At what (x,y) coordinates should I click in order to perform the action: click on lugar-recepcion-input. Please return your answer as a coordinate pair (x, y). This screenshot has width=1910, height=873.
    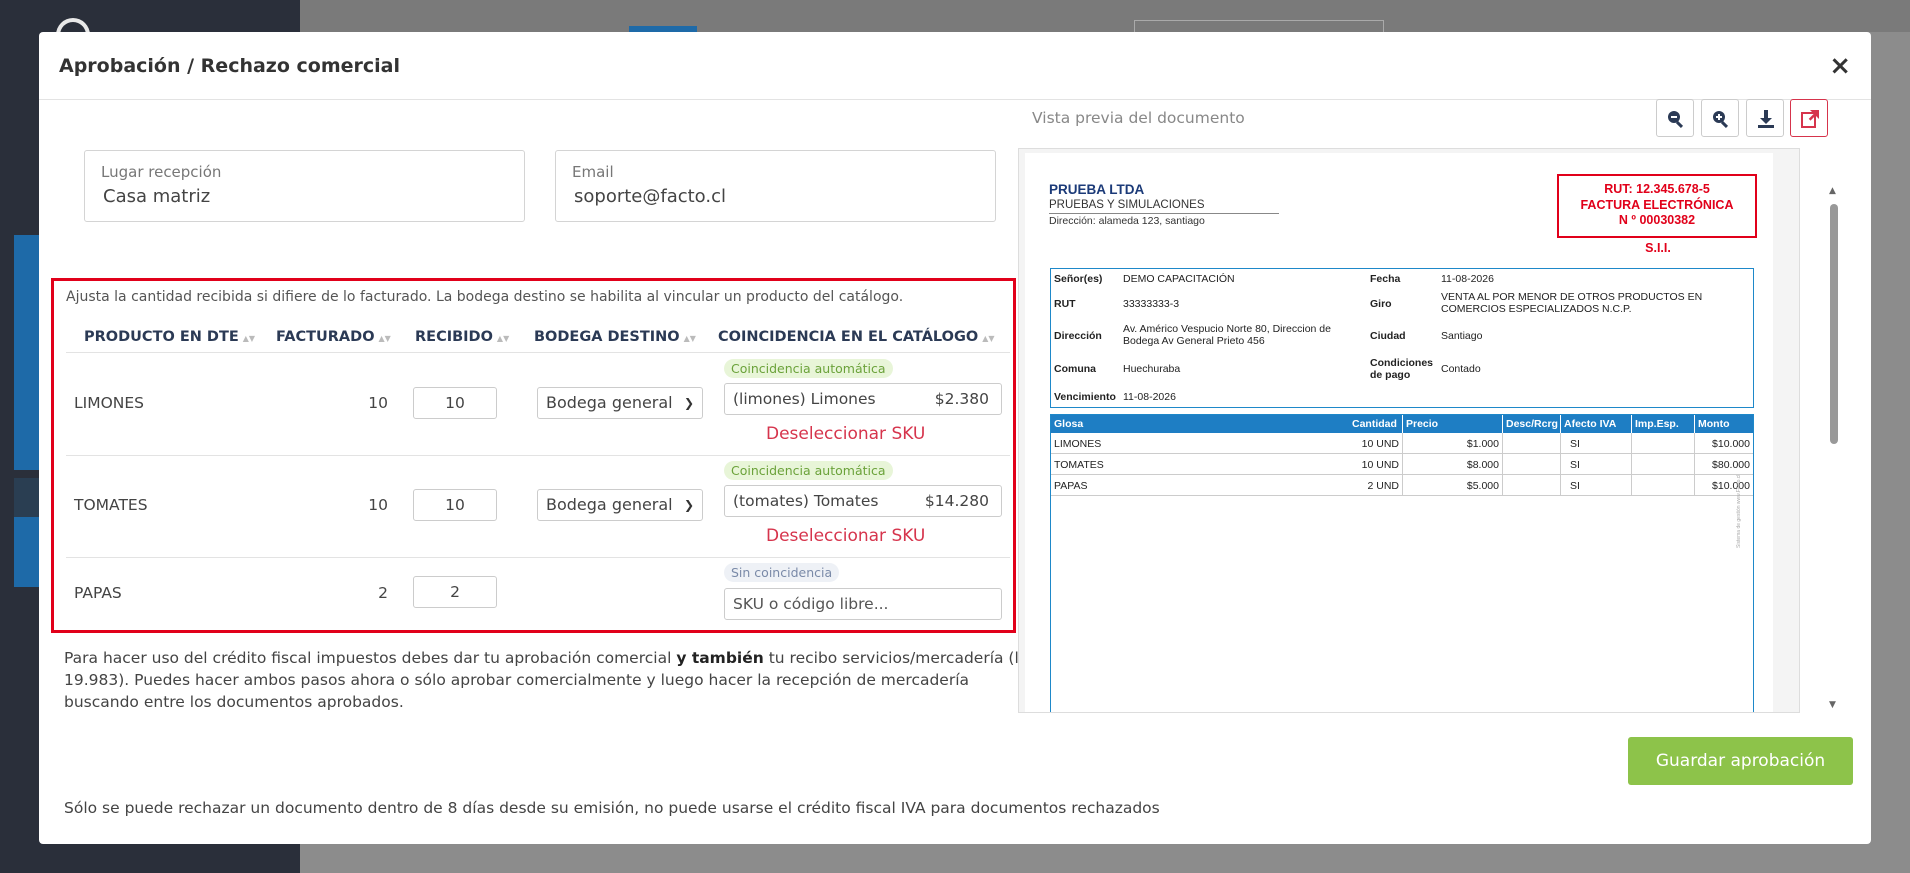
    Looking at the image, I should click on (293, 196).